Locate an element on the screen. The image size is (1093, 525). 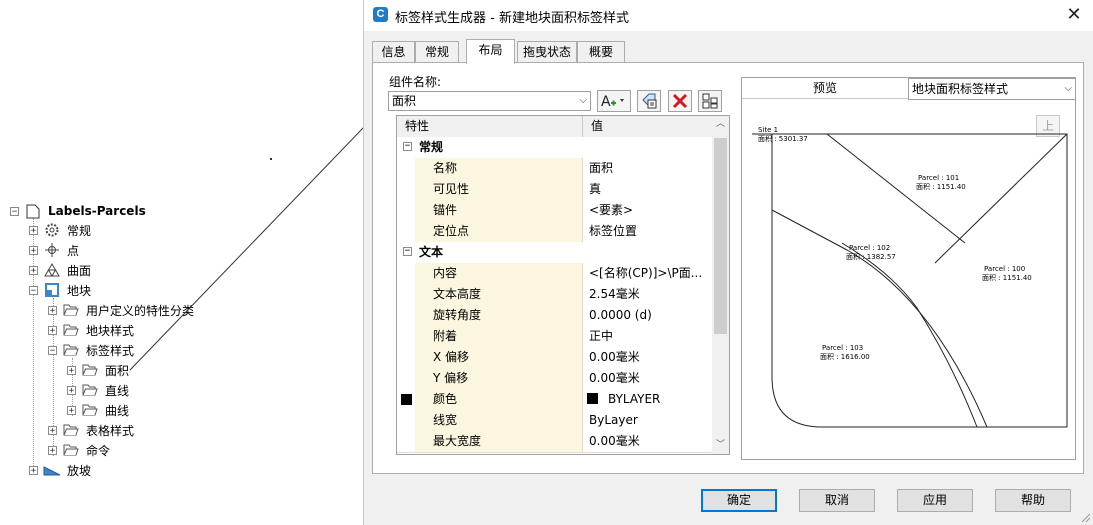
property-name: 旋转角度 is located at coordinates (499, 315).